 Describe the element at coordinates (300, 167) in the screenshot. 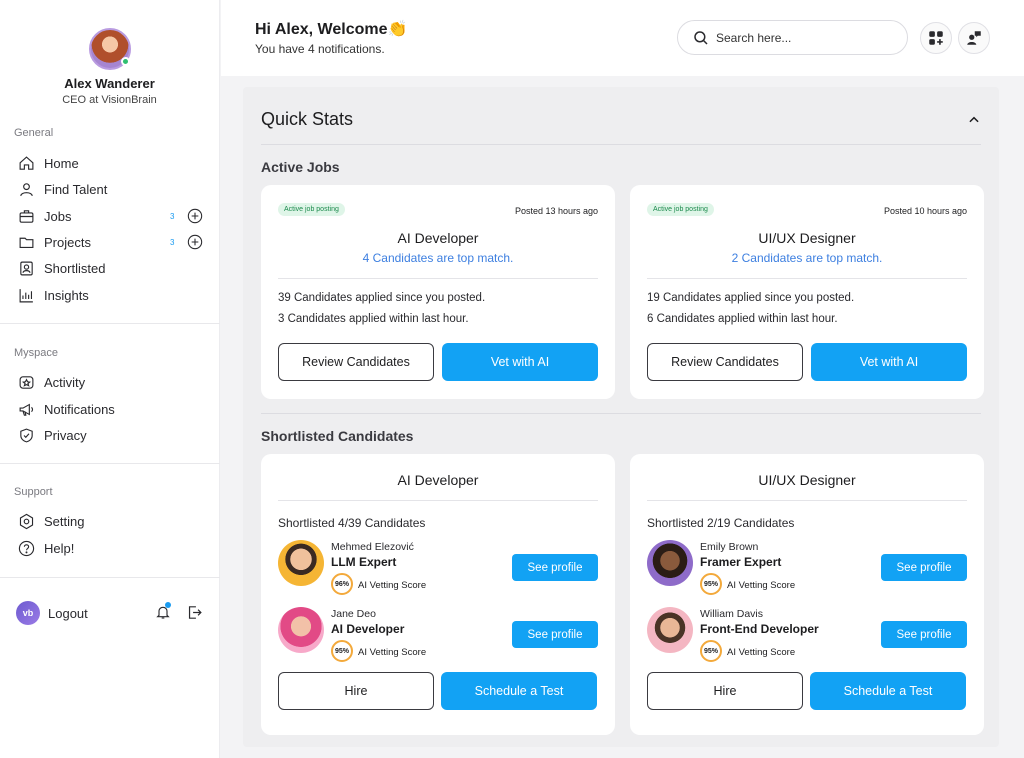

I see `active-jobs-heading: Active Jobs` at that location.